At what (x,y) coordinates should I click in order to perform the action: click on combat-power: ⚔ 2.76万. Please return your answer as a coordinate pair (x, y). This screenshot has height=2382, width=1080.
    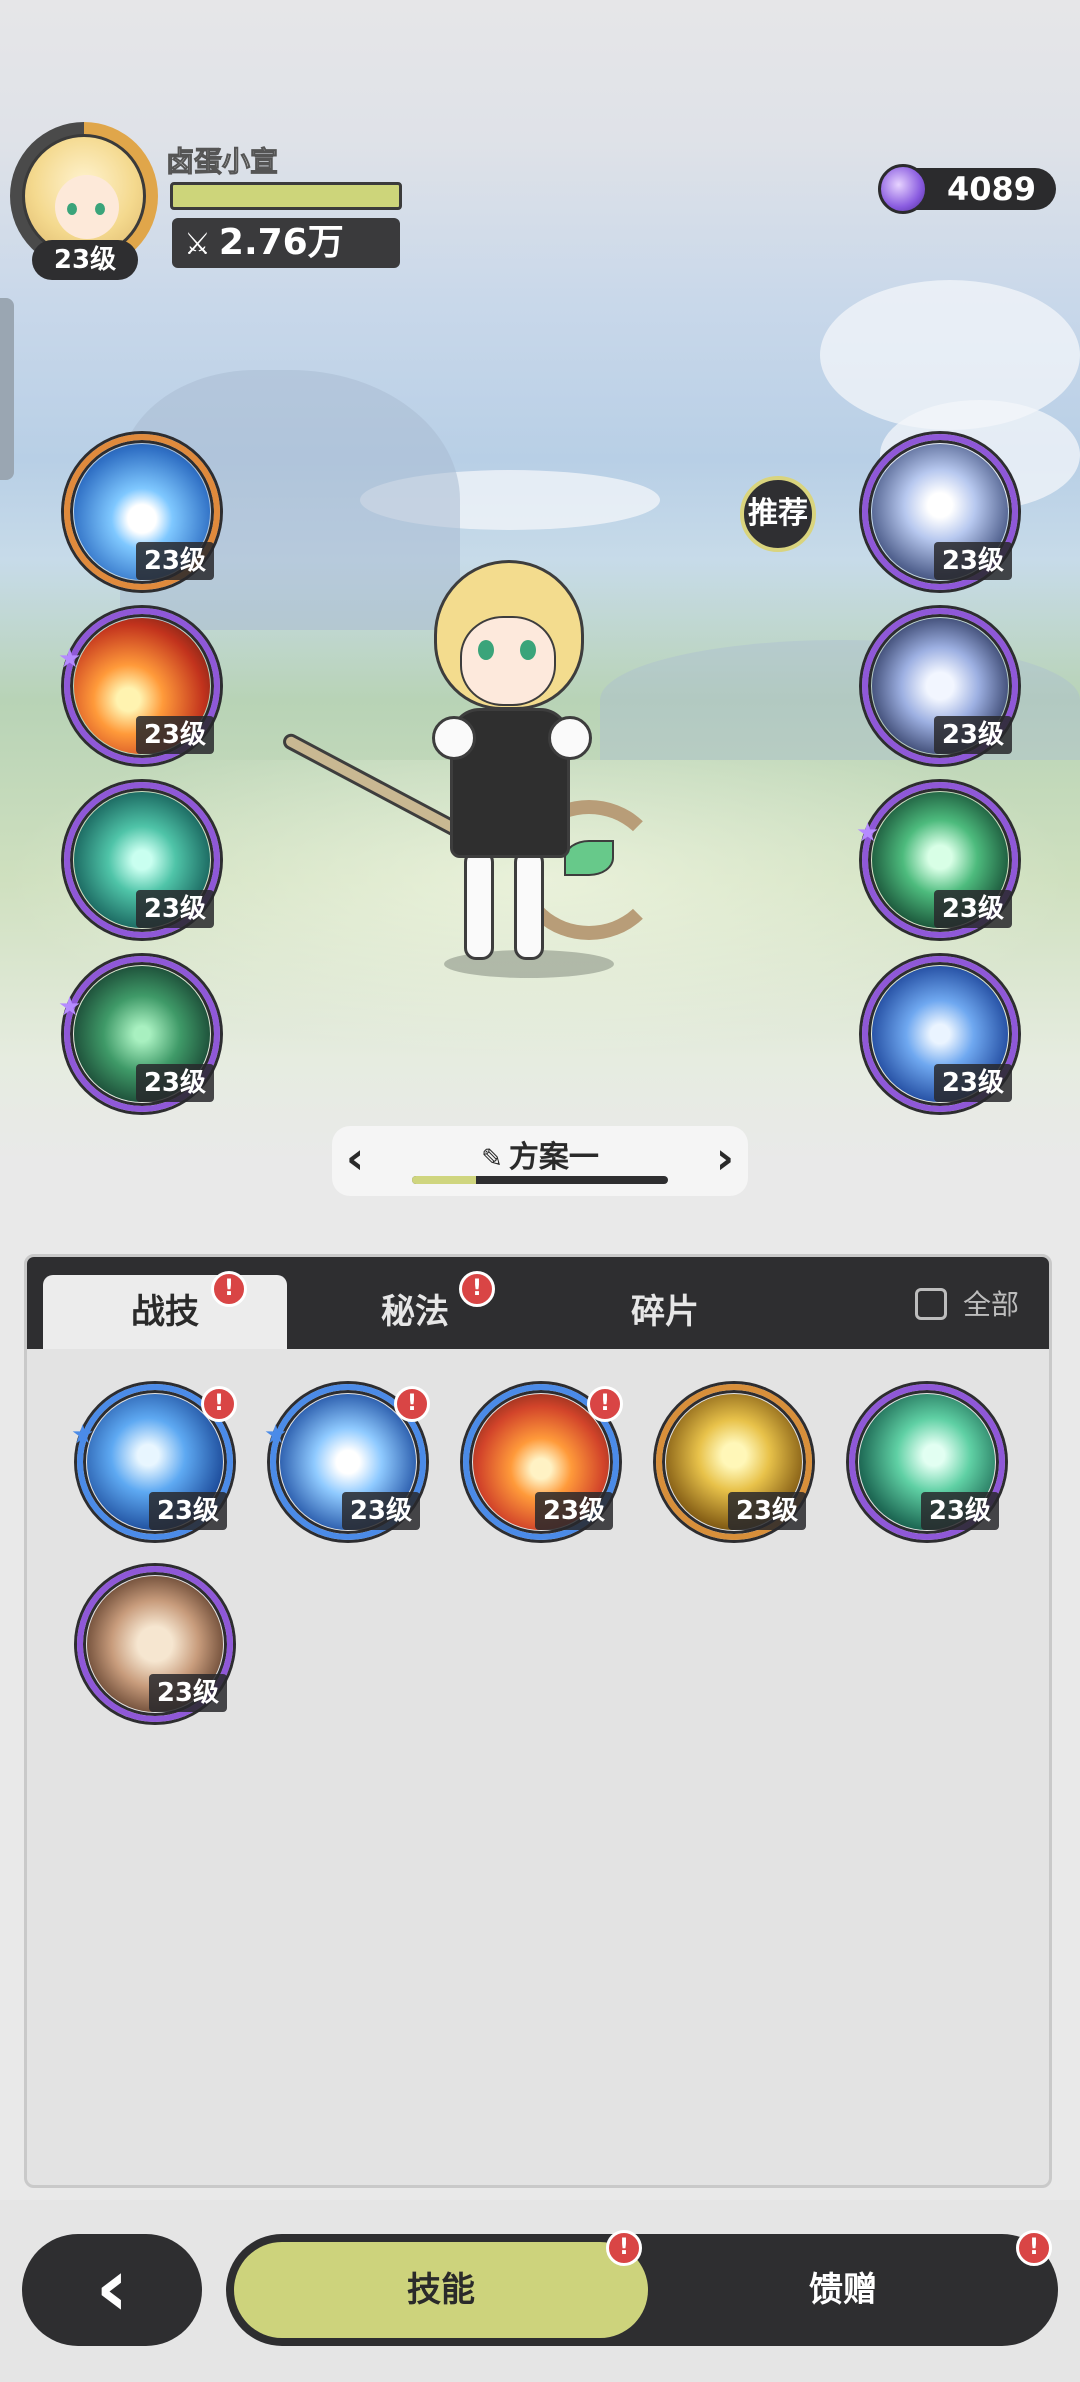
    Looking at the image, I should click on (286, 243).